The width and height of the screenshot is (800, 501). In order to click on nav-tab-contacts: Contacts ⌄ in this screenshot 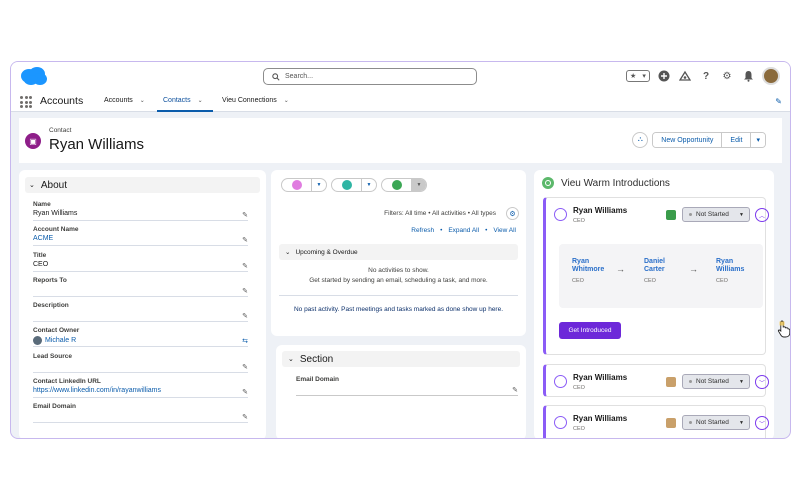, I will do `click(183, 100)`.